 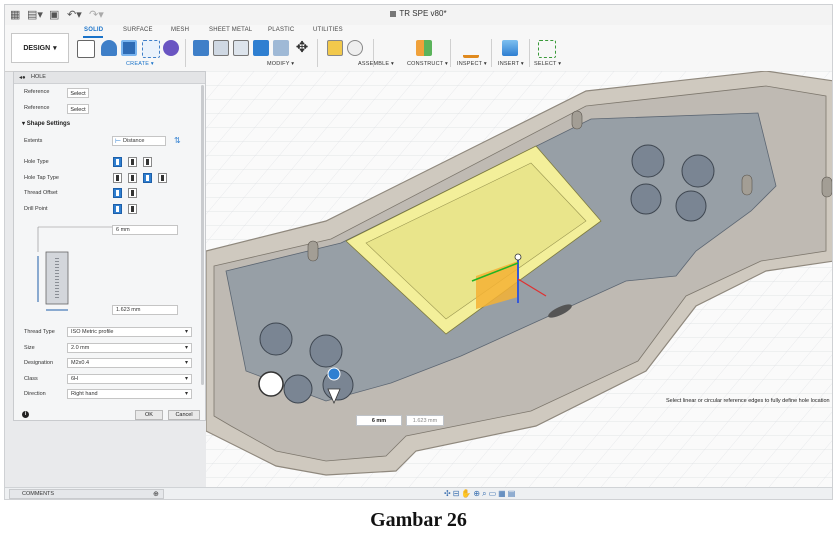 What do you see at coordinates (511, 64) in the screenshot?
I see `group-insert: INSERT ▾` at bounding box center [511, 64].